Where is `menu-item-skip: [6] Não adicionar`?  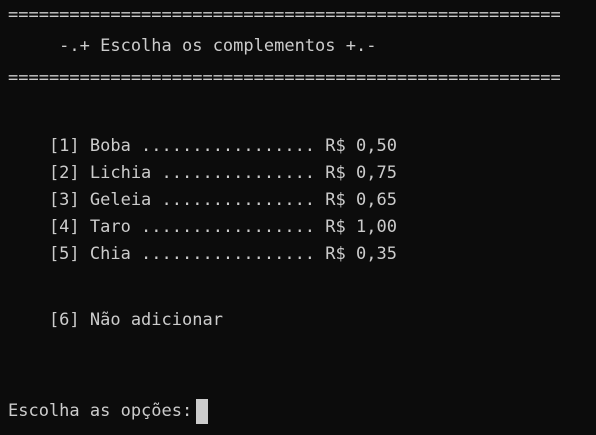 menu-item-skip: [6] Não adicionar is located at coordinates (115, 320).